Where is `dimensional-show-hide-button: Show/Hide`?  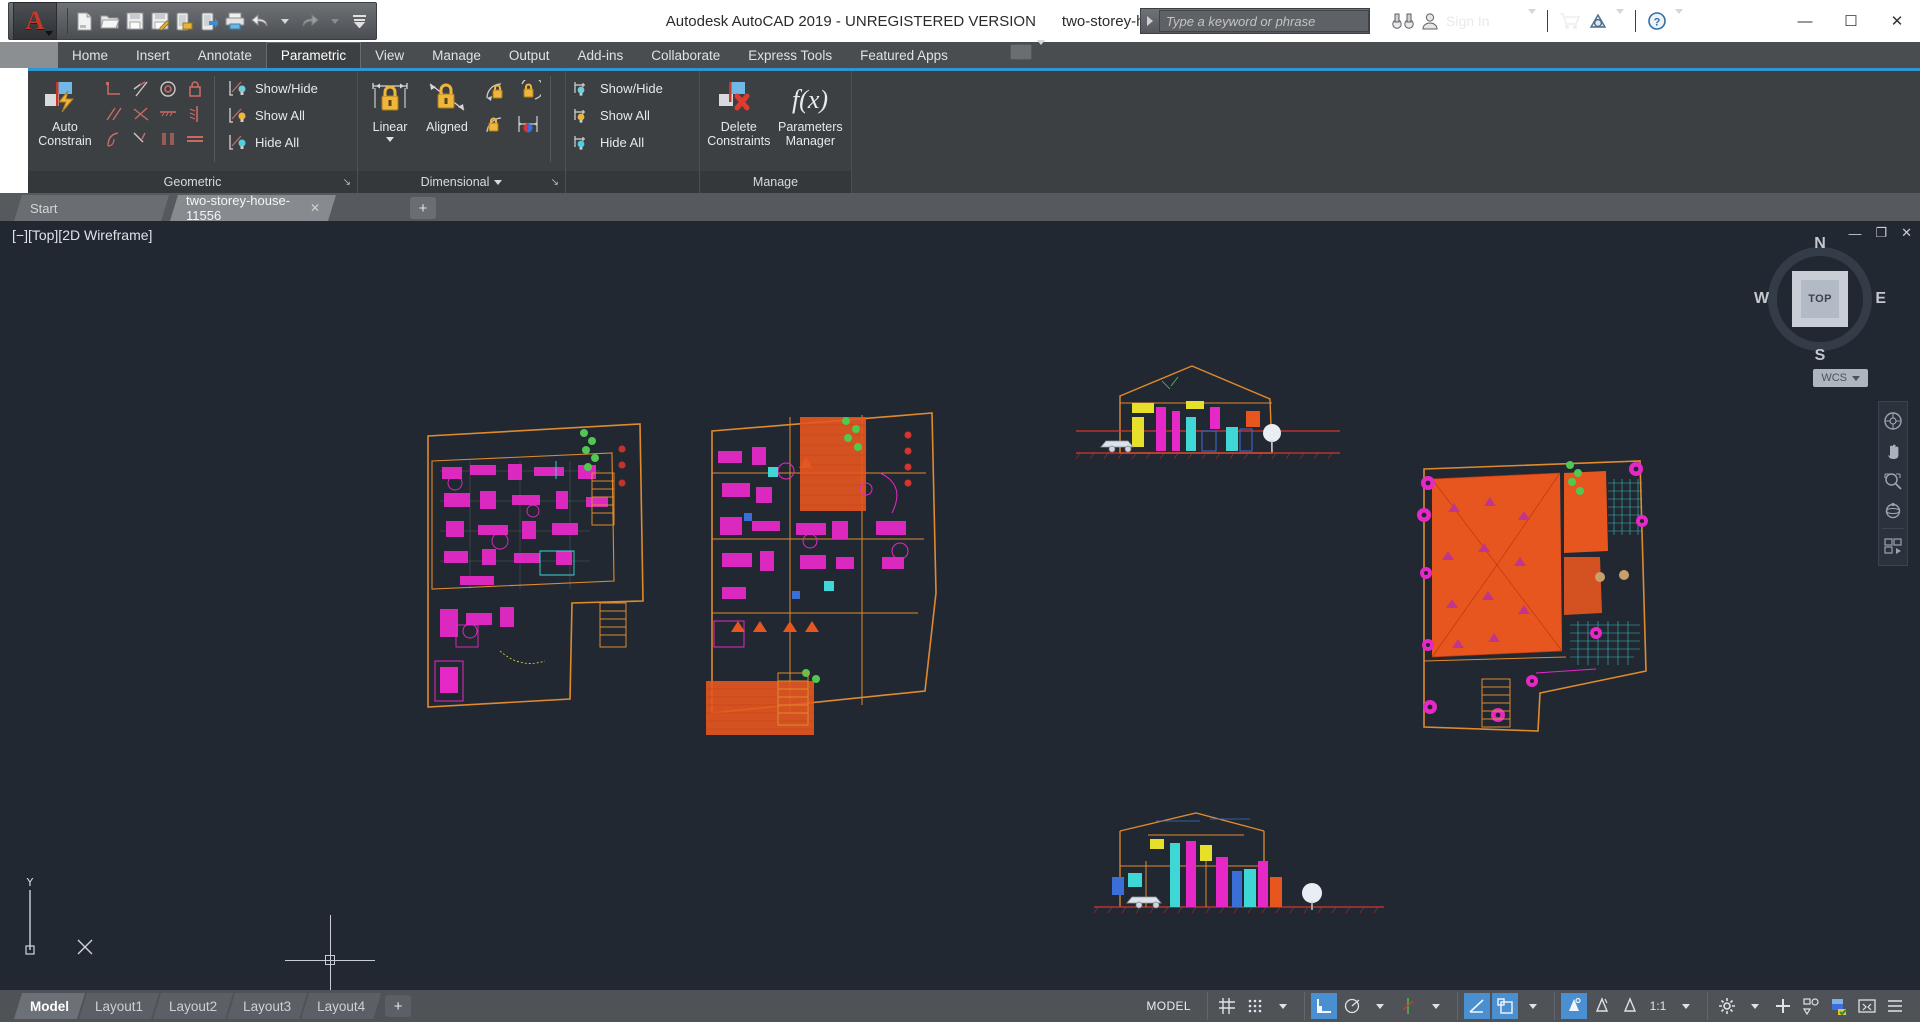
dimensional-show-hide-button: Show/Hide is located at coordinates (620, 88).